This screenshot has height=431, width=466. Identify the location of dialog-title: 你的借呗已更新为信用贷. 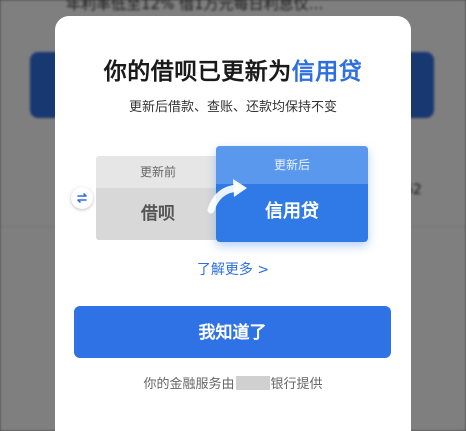
(233, 69).